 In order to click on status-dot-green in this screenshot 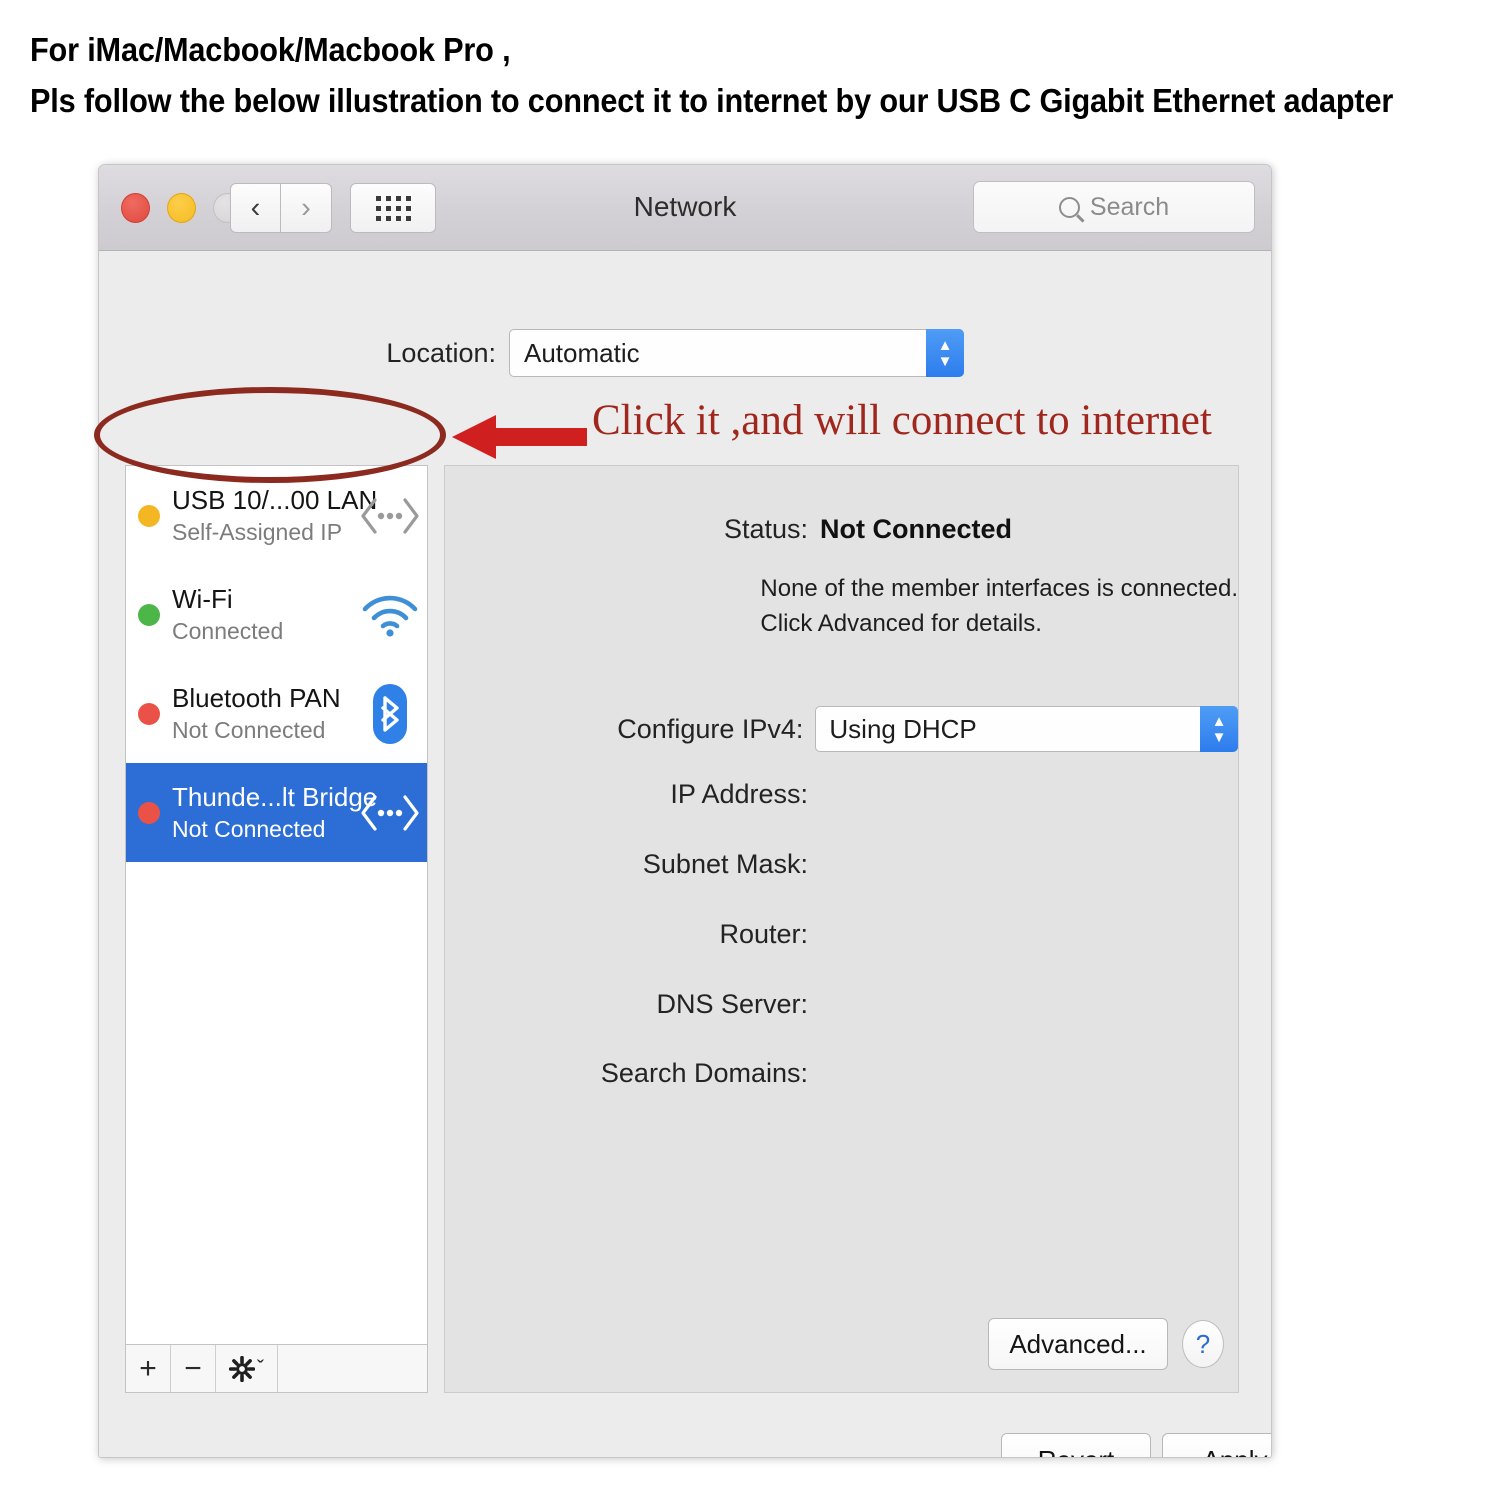, I will do `click(149, 614)`.